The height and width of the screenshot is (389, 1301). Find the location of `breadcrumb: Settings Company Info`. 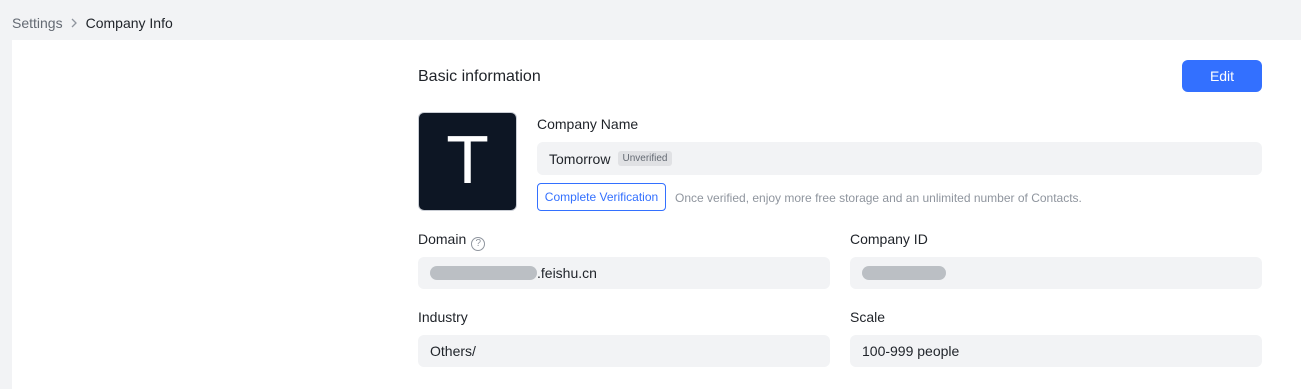

breadcrumb: Settings Company Info is located at coordinates (92, 23).